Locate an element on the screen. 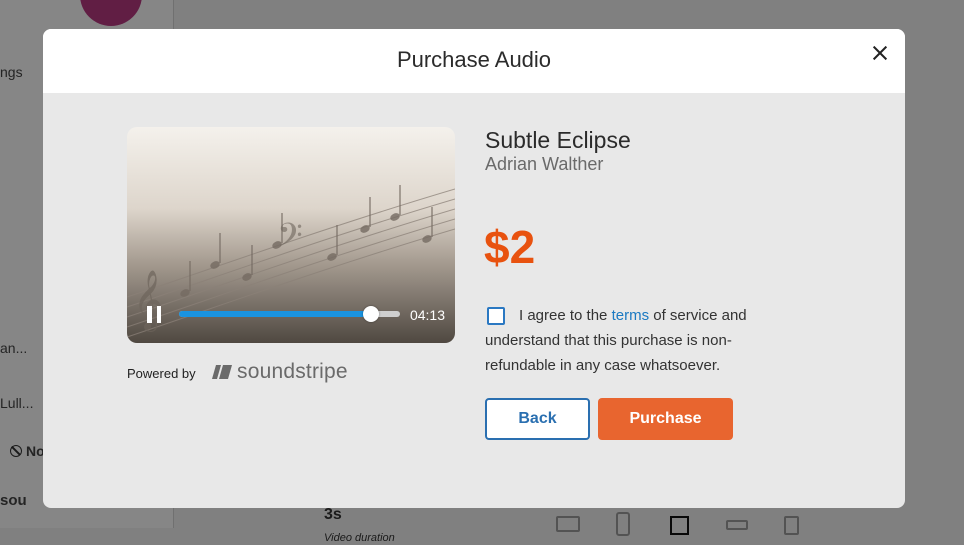 This screenshot has height=545, width=964. progress-fill is located at coordinates (275, 314).